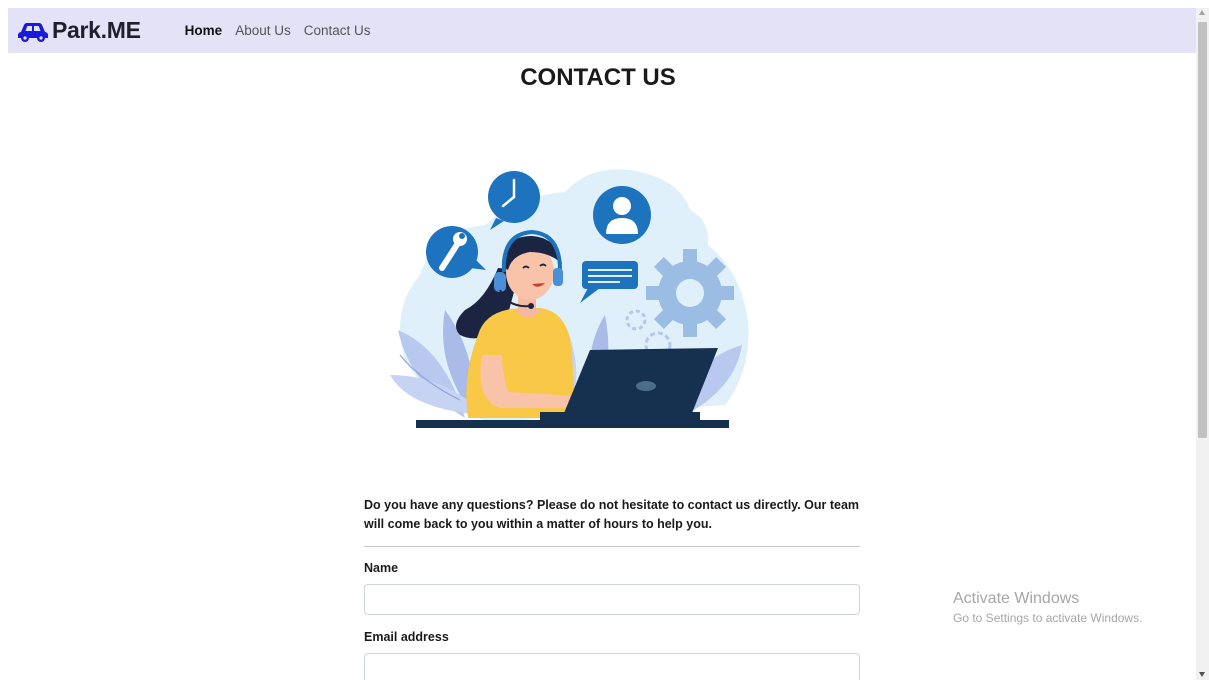 The image size is (1209, 680). What do you see at coordinates (598, 77) in the screenshot?
I see `page-title: CONTACT US` at bounding box center [598, 77].